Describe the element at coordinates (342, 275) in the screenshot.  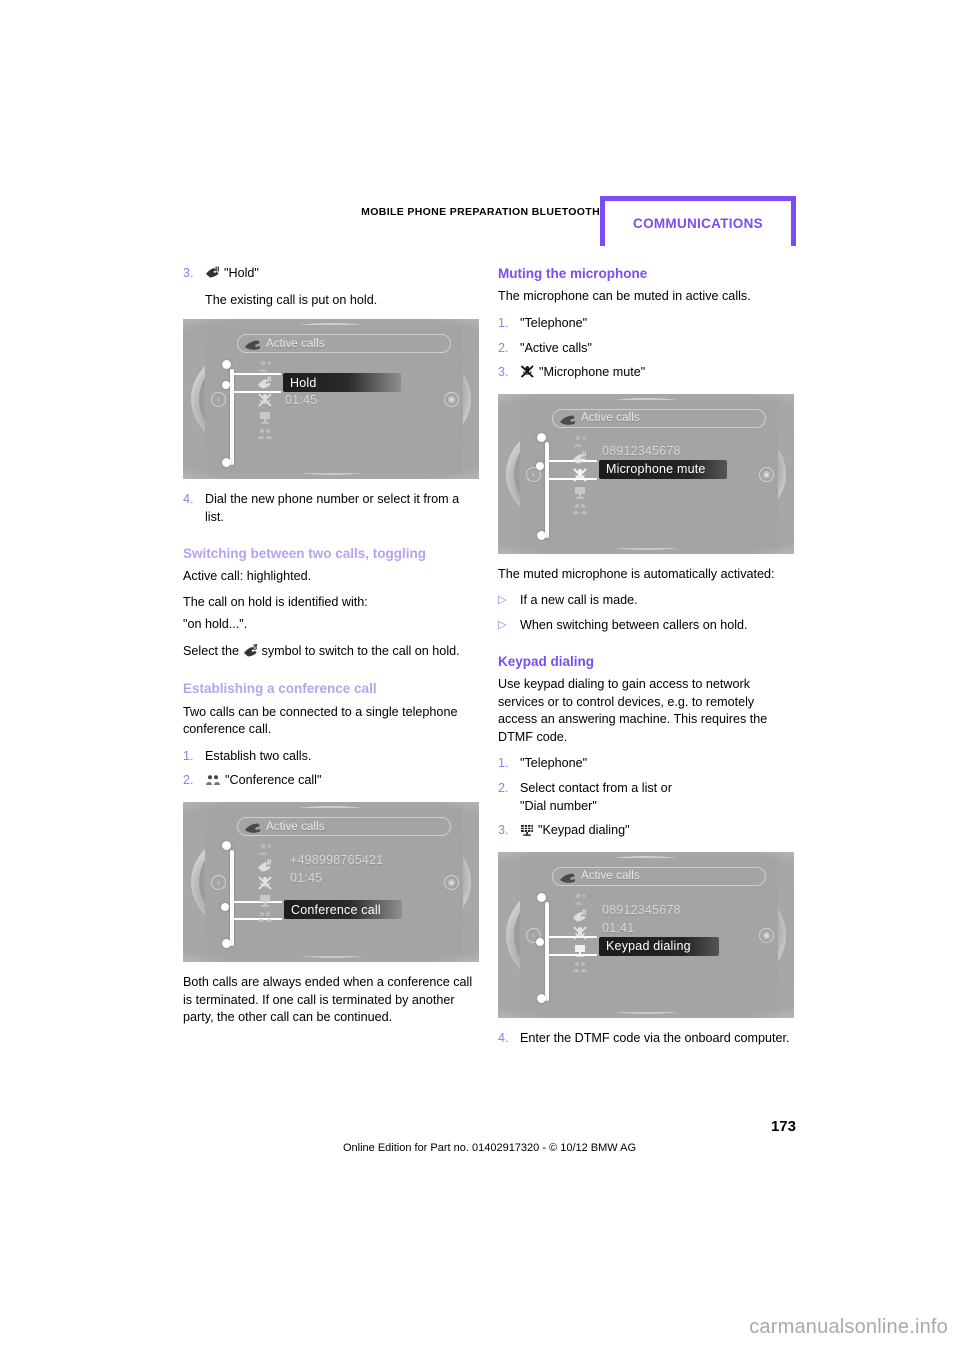
I see `step-body: "Hold"` at that location.